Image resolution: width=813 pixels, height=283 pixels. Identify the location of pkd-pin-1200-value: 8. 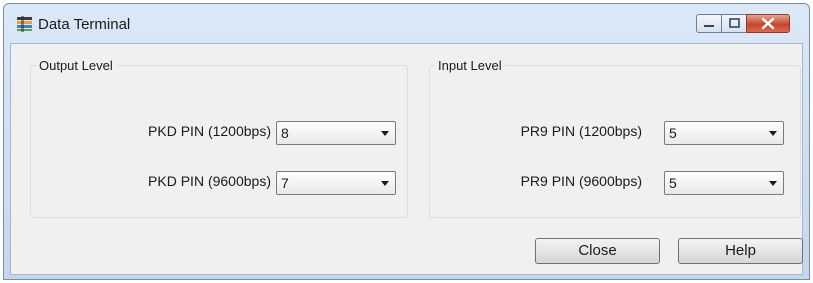
(285, 133).